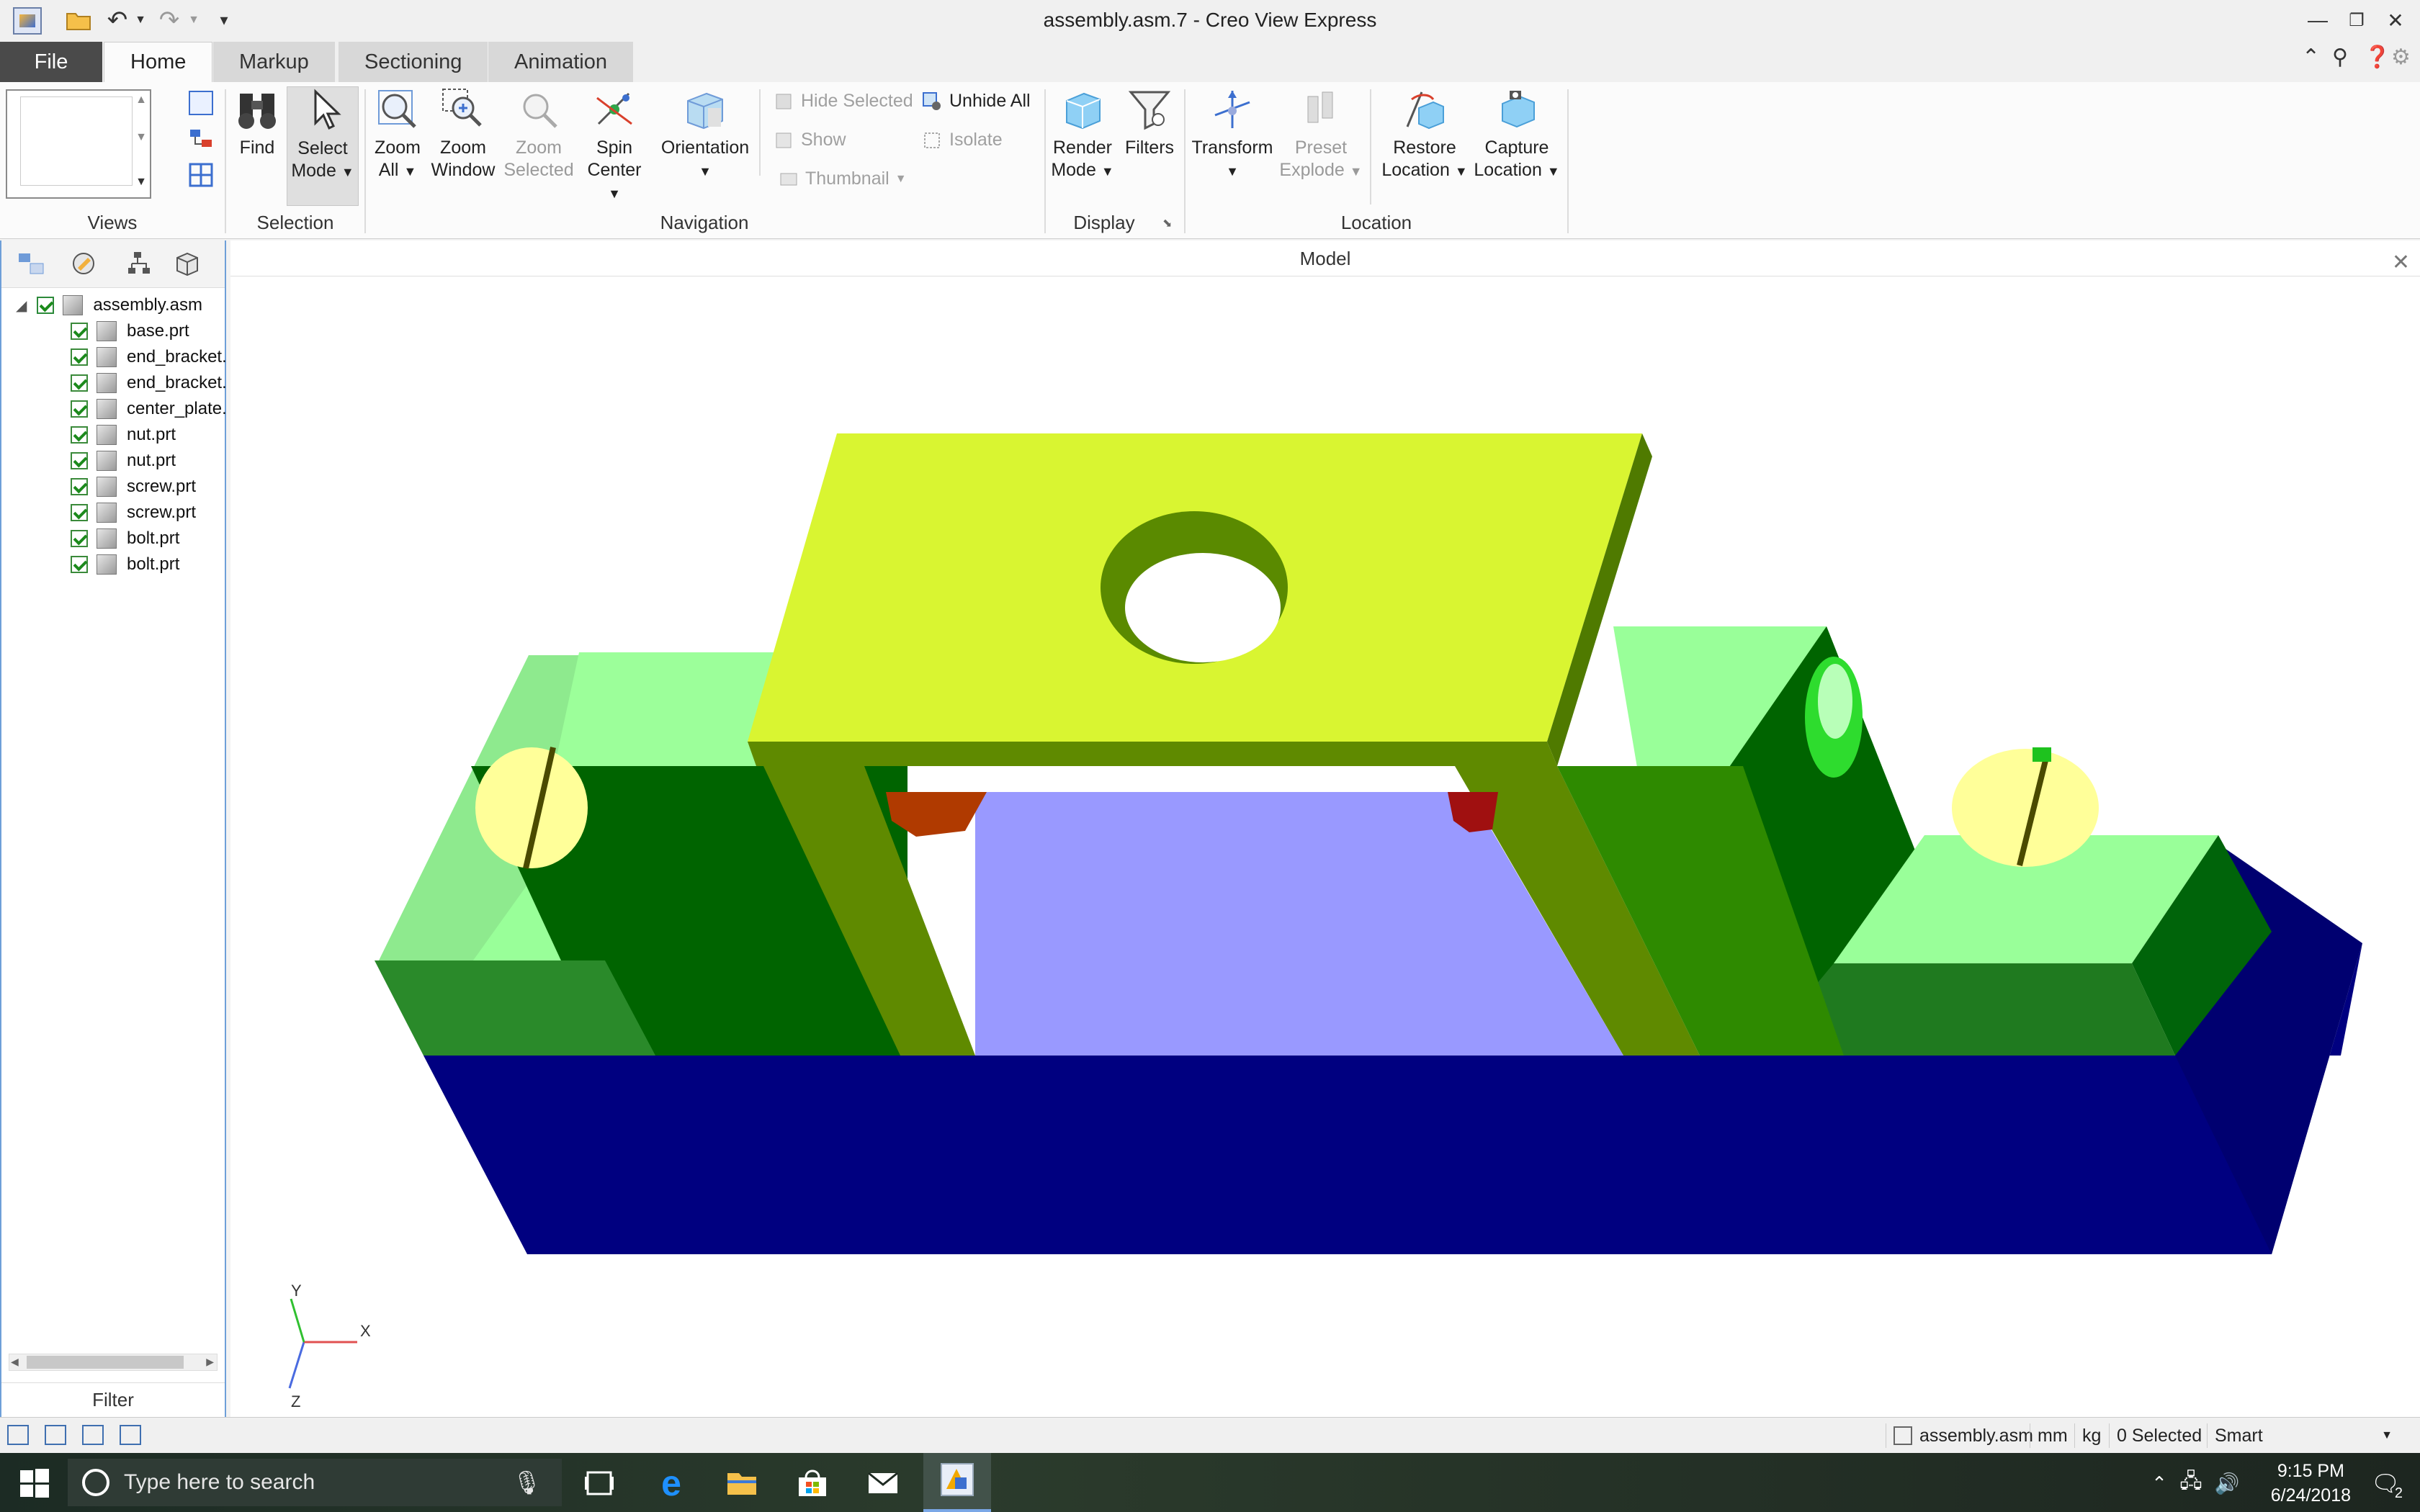 This screenshot has height=1512, width=2420. Describe the element at coordinates (397, 134) in the screenshot. I see `zoom-all-button: Zoom All ▼` at that location.